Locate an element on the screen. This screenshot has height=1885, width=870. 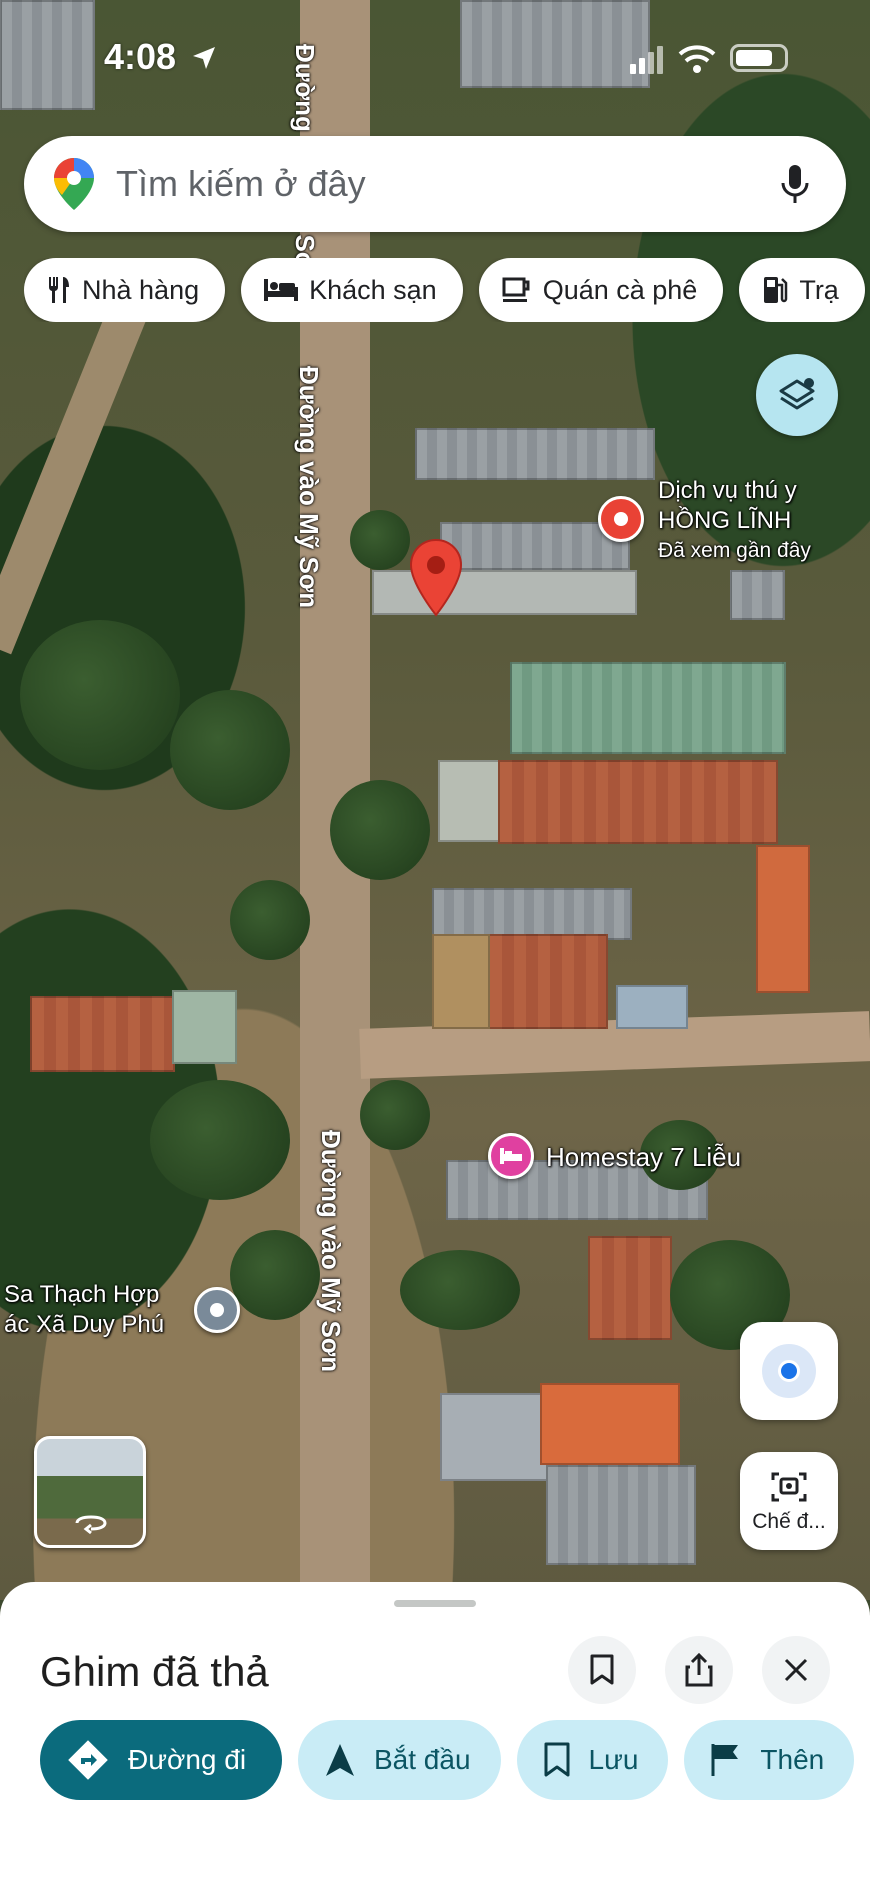
poi-name-line1: Sa Thạch Hợp is located at coordinates (82, 1294).